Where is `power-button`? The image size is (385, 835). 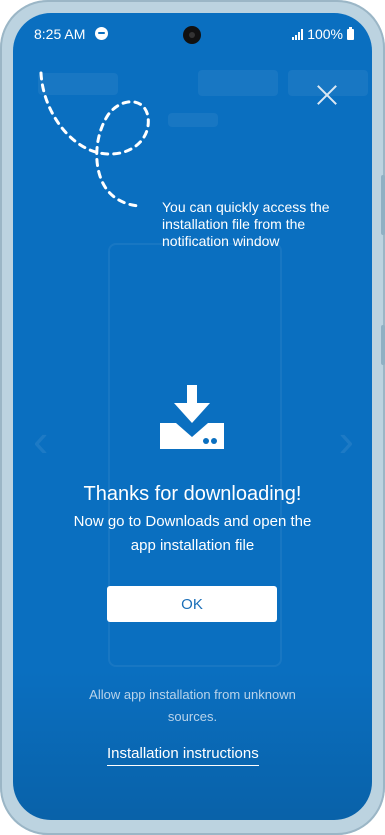 power-button is located at coordinates (383, 345).